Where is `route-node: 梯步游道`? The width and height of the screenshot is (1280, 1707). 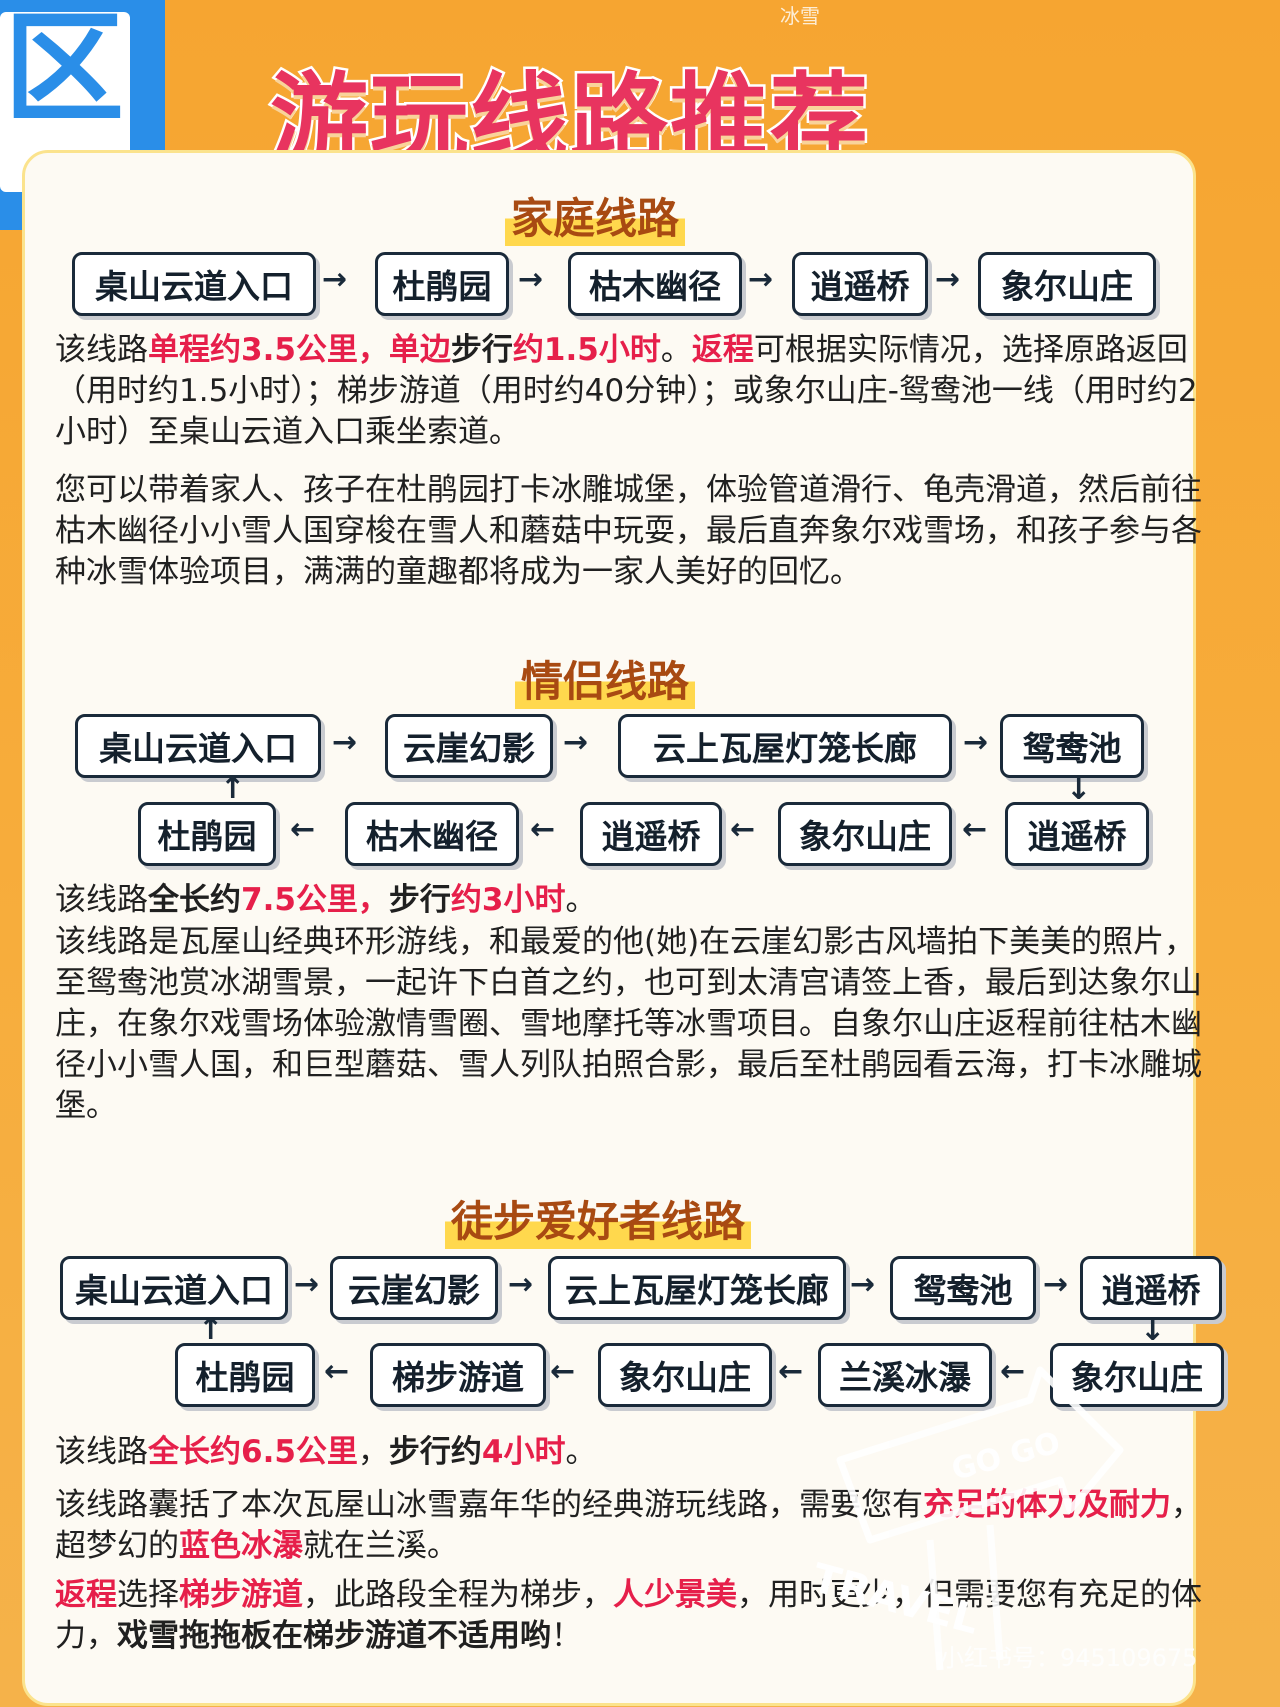
route-node: 梯步游道 is located at coordinates (458, 1375).